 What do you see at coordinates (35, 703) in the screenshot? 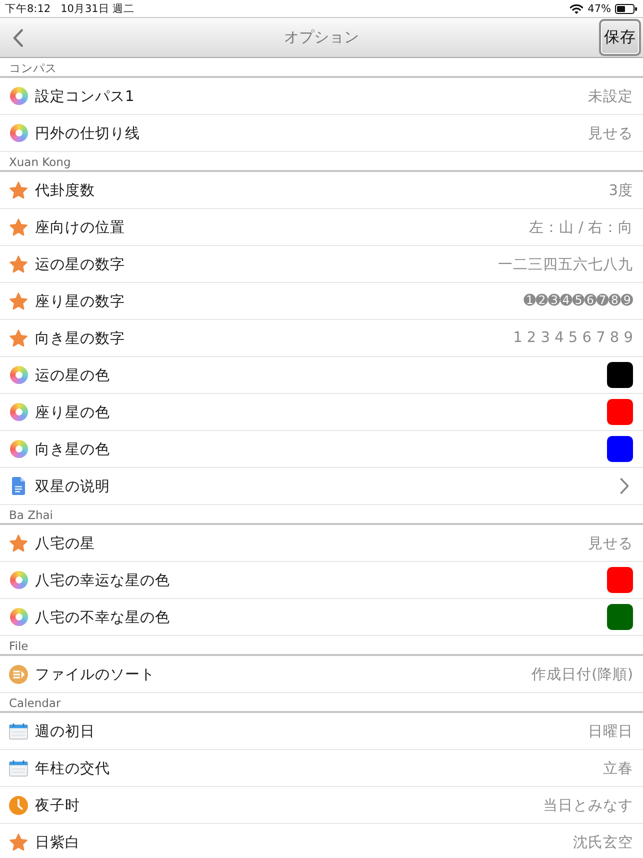
I see `section-header: Calendar` at bounding box center [35, 703].